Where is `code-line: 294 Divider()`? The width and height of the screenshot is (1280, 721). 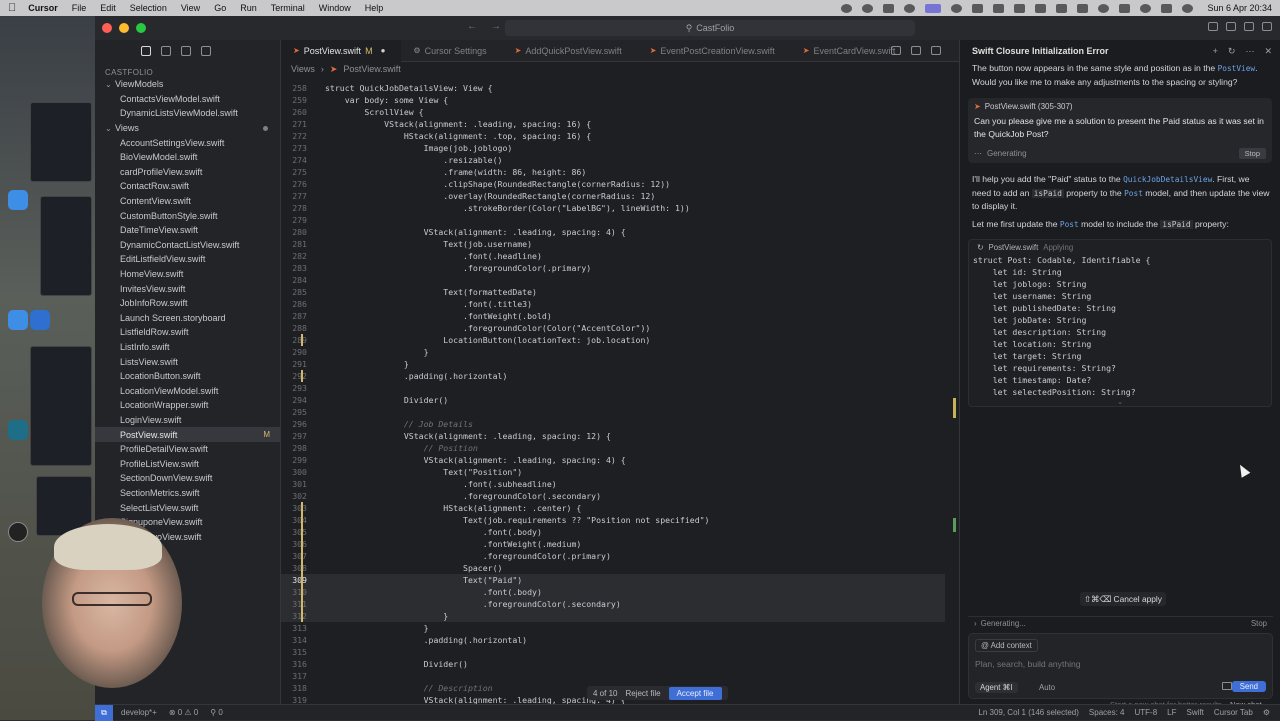 code-line: 294 Divider() is located at coordinates (613, 400).